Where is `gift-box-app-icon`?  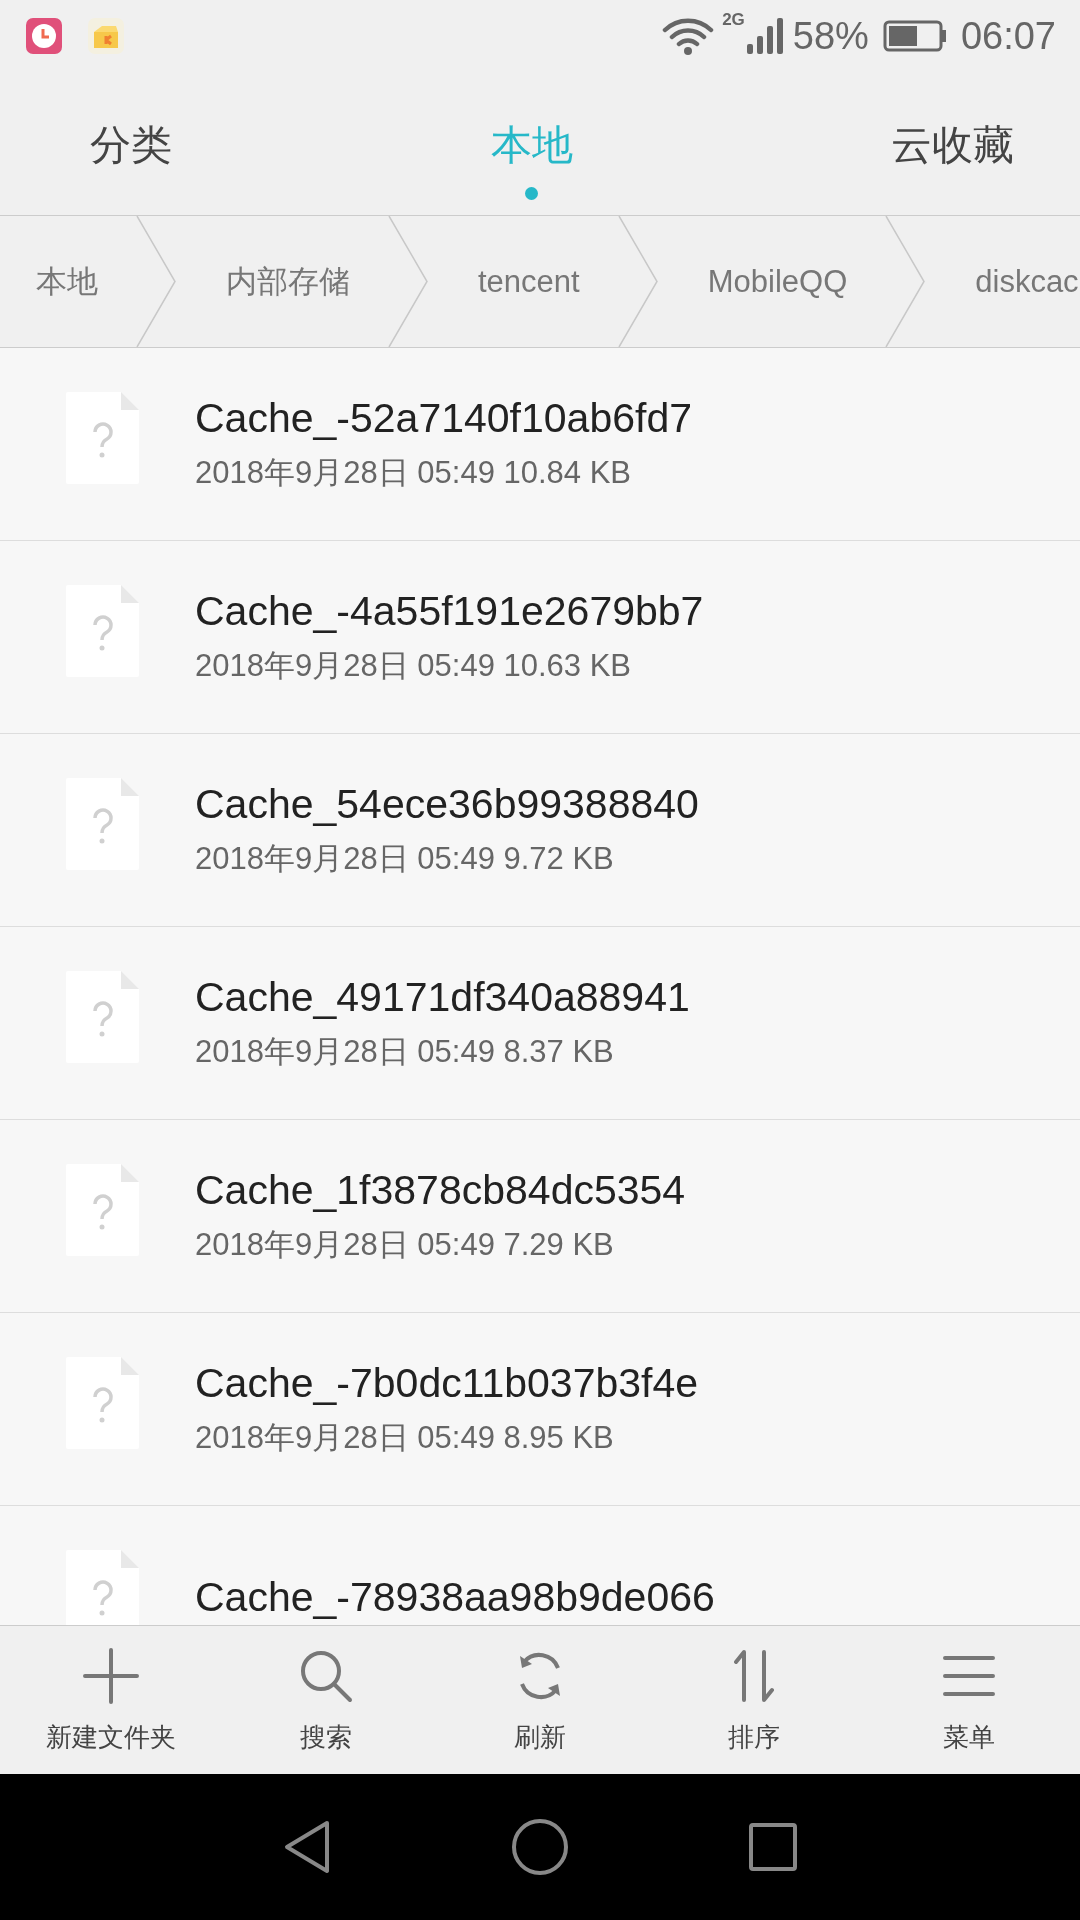
gift-box-app-icon is located at coordinates (106, 36).